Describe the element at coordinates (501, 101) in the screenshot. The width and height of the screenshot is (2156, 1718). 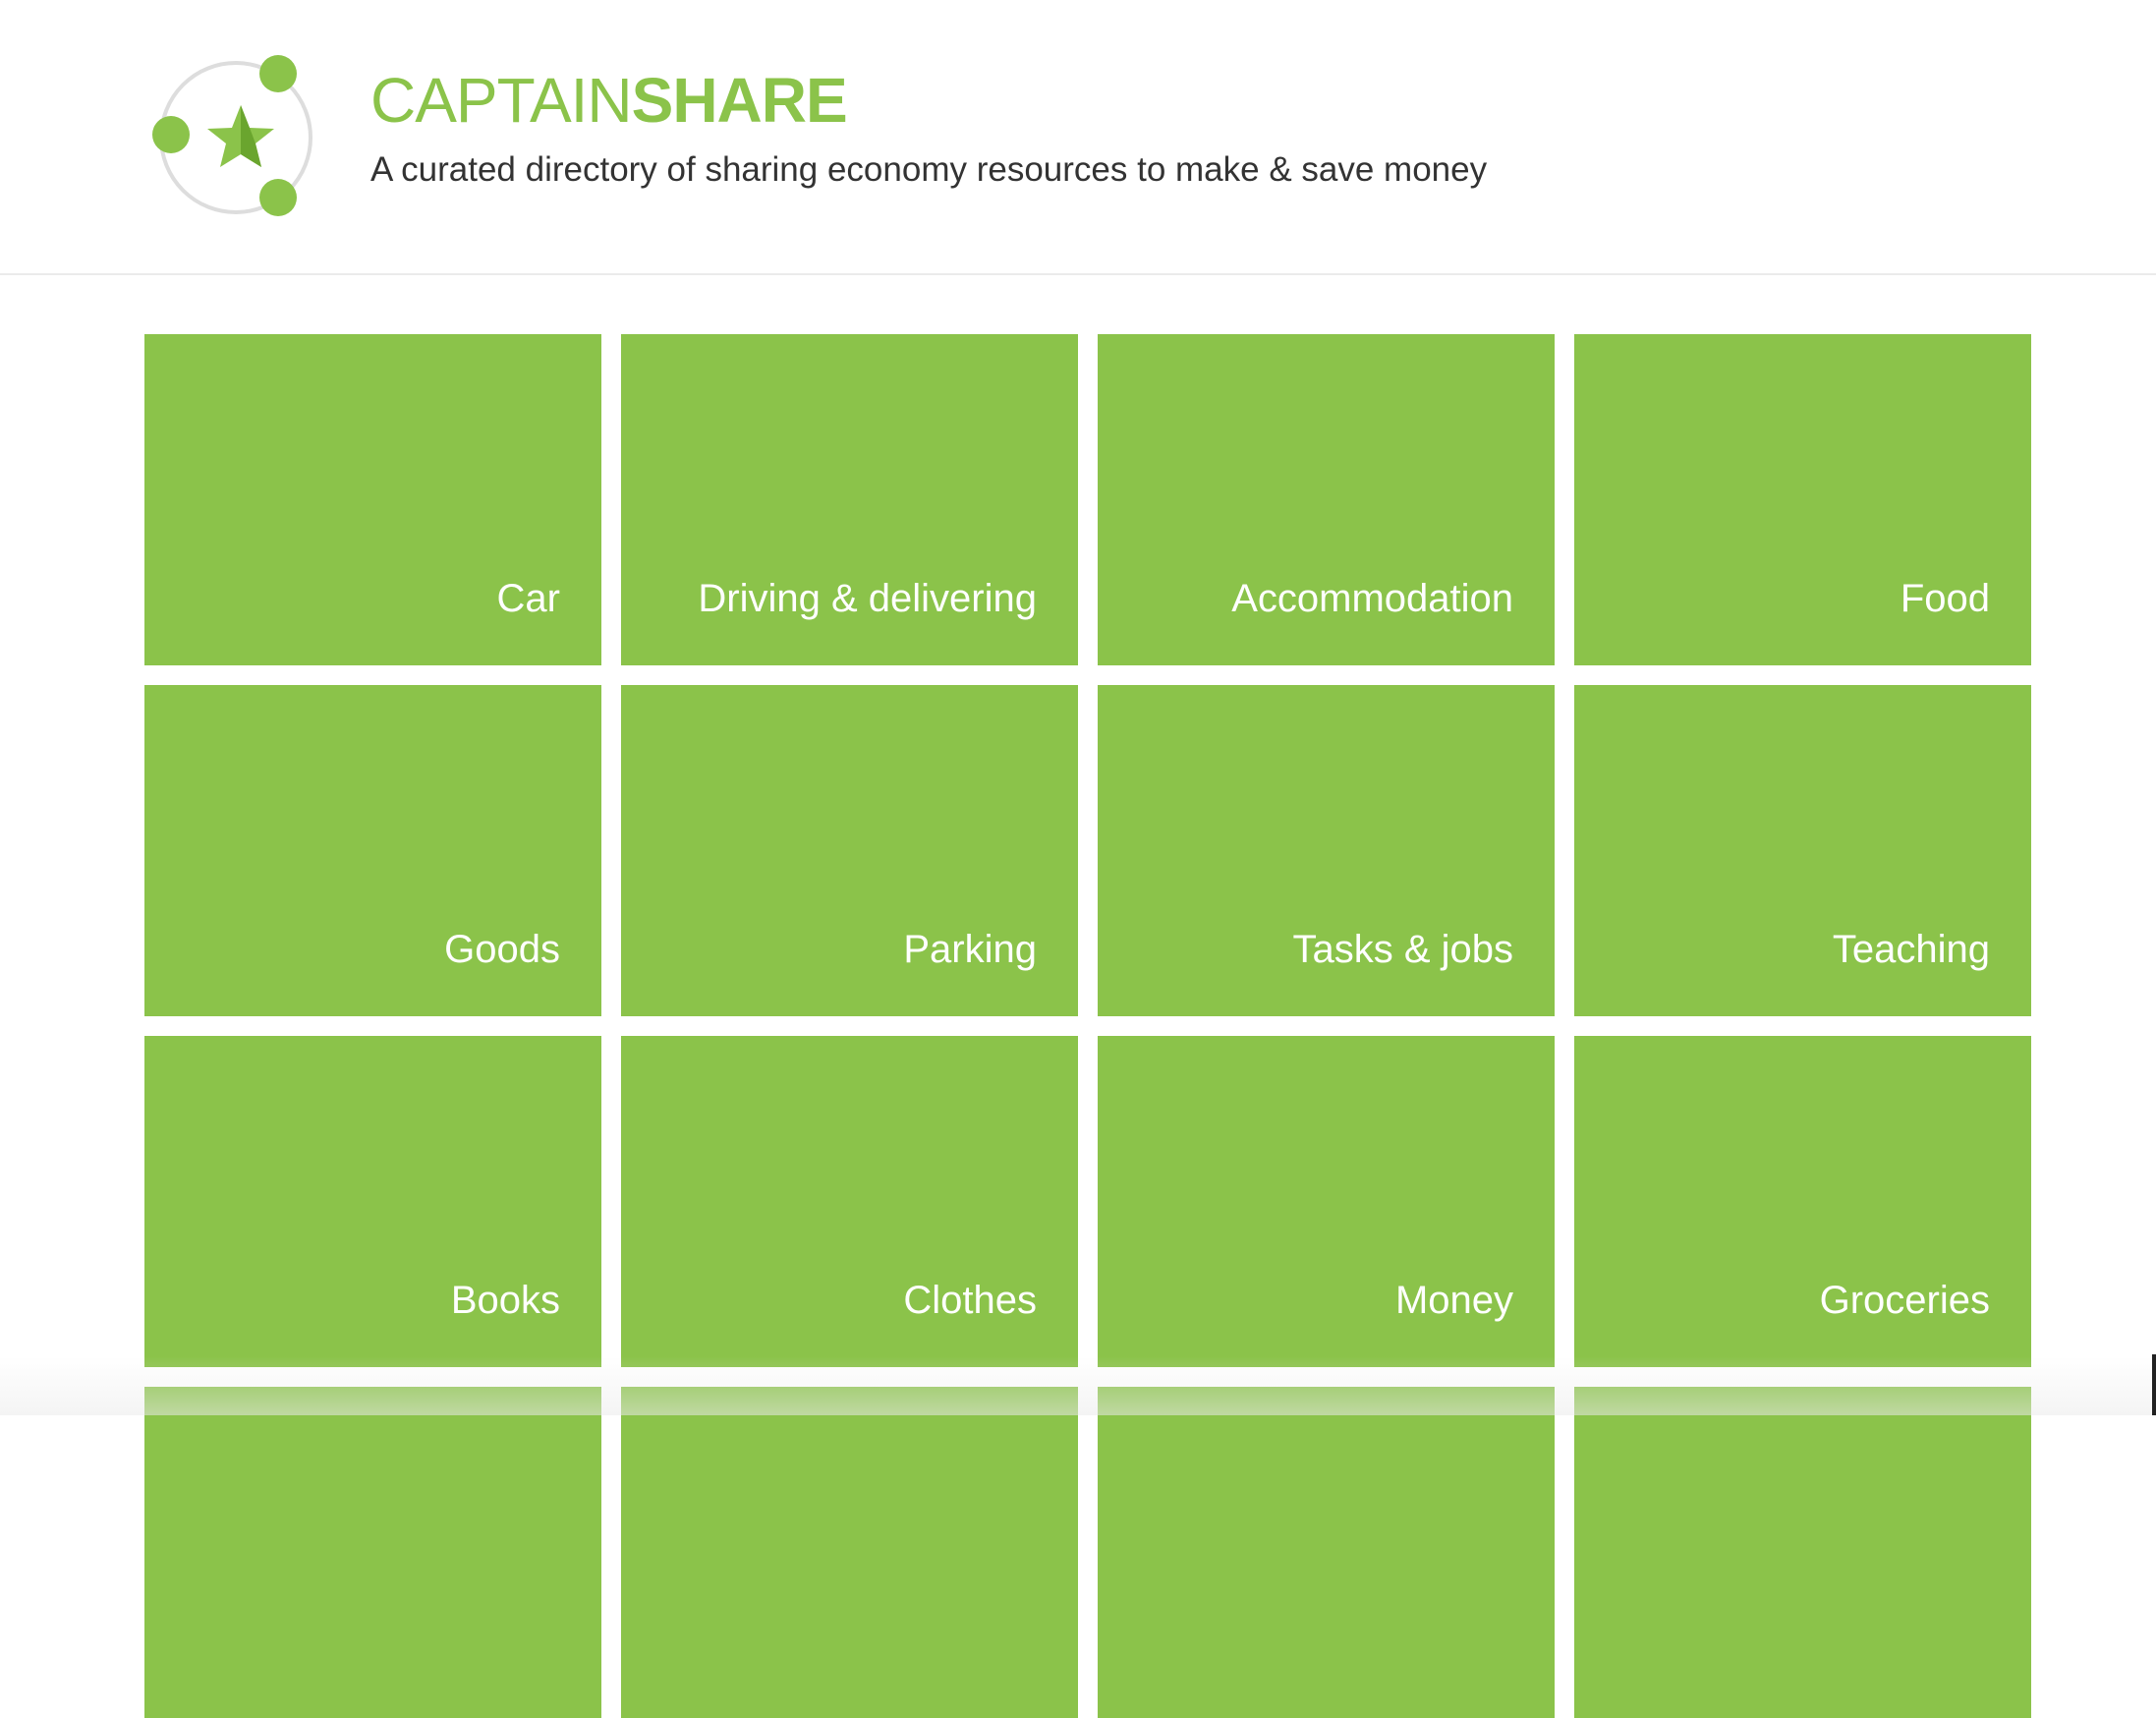
I see `site-title-light: CAPTAIN` at that location.